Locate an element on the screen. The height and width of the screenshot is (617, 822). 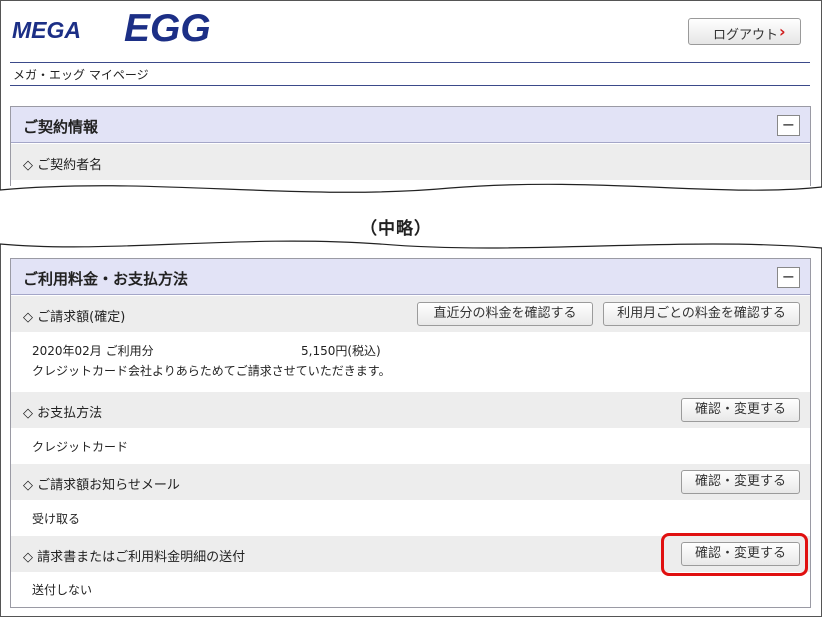
logo-mega-text: MEGA is located at coordinates (46, 30).